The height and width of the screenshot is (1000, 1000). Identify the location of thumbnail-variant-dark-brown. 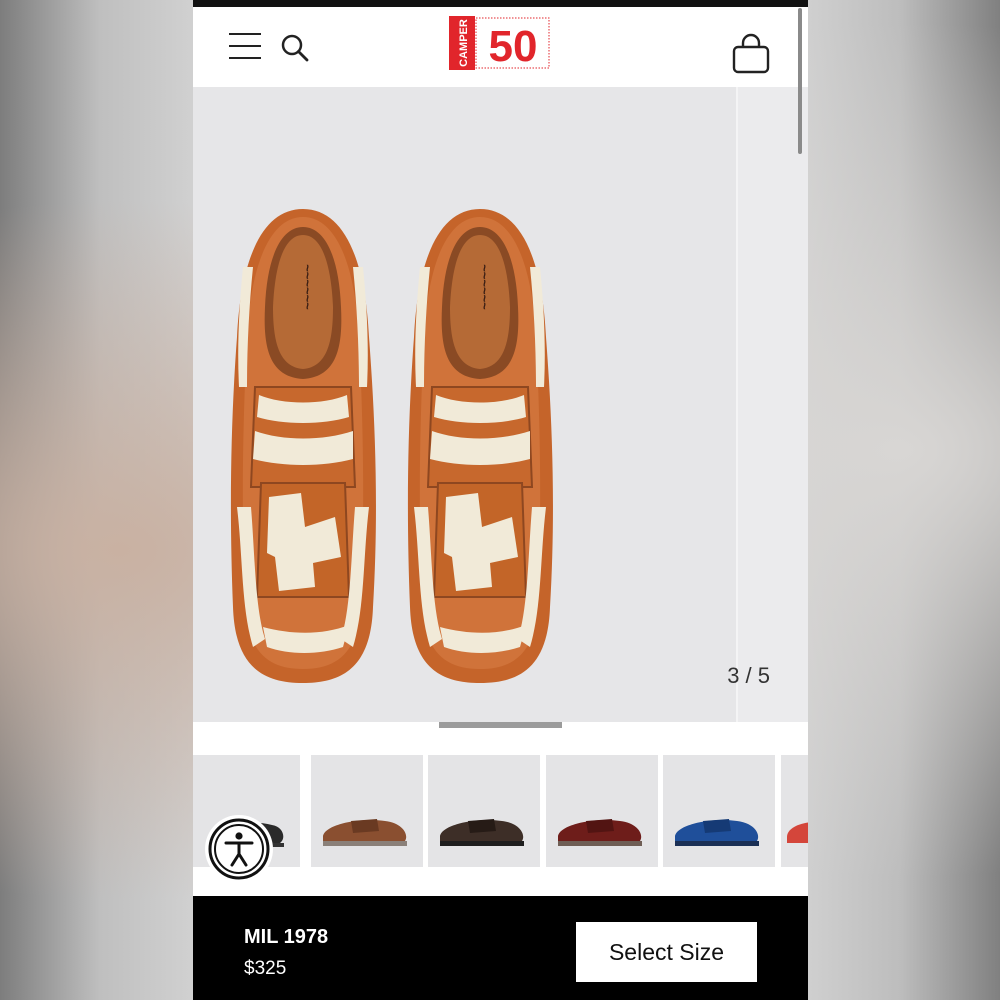
(484, 811).